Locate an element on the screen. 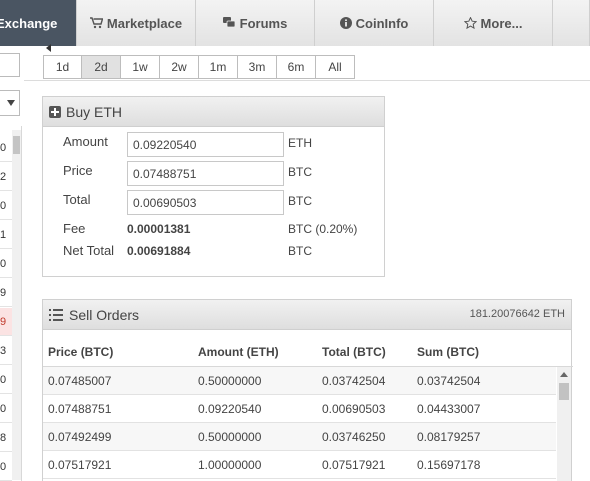 The width and height of the screenshot is (590, 481). timeframe-selector: 1d 2d 1w 2w 1m 3m 6m All is located at coordinates (199, 67).